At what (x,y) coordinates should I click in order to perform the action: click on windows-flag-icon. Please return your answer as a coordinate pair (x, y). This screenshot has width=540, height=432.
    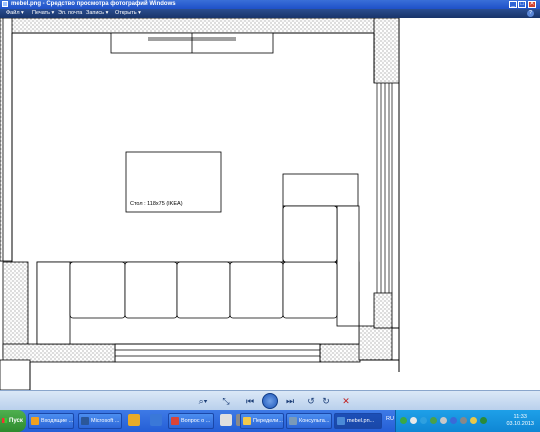
    Looking at the image, I should click on (4, 420).